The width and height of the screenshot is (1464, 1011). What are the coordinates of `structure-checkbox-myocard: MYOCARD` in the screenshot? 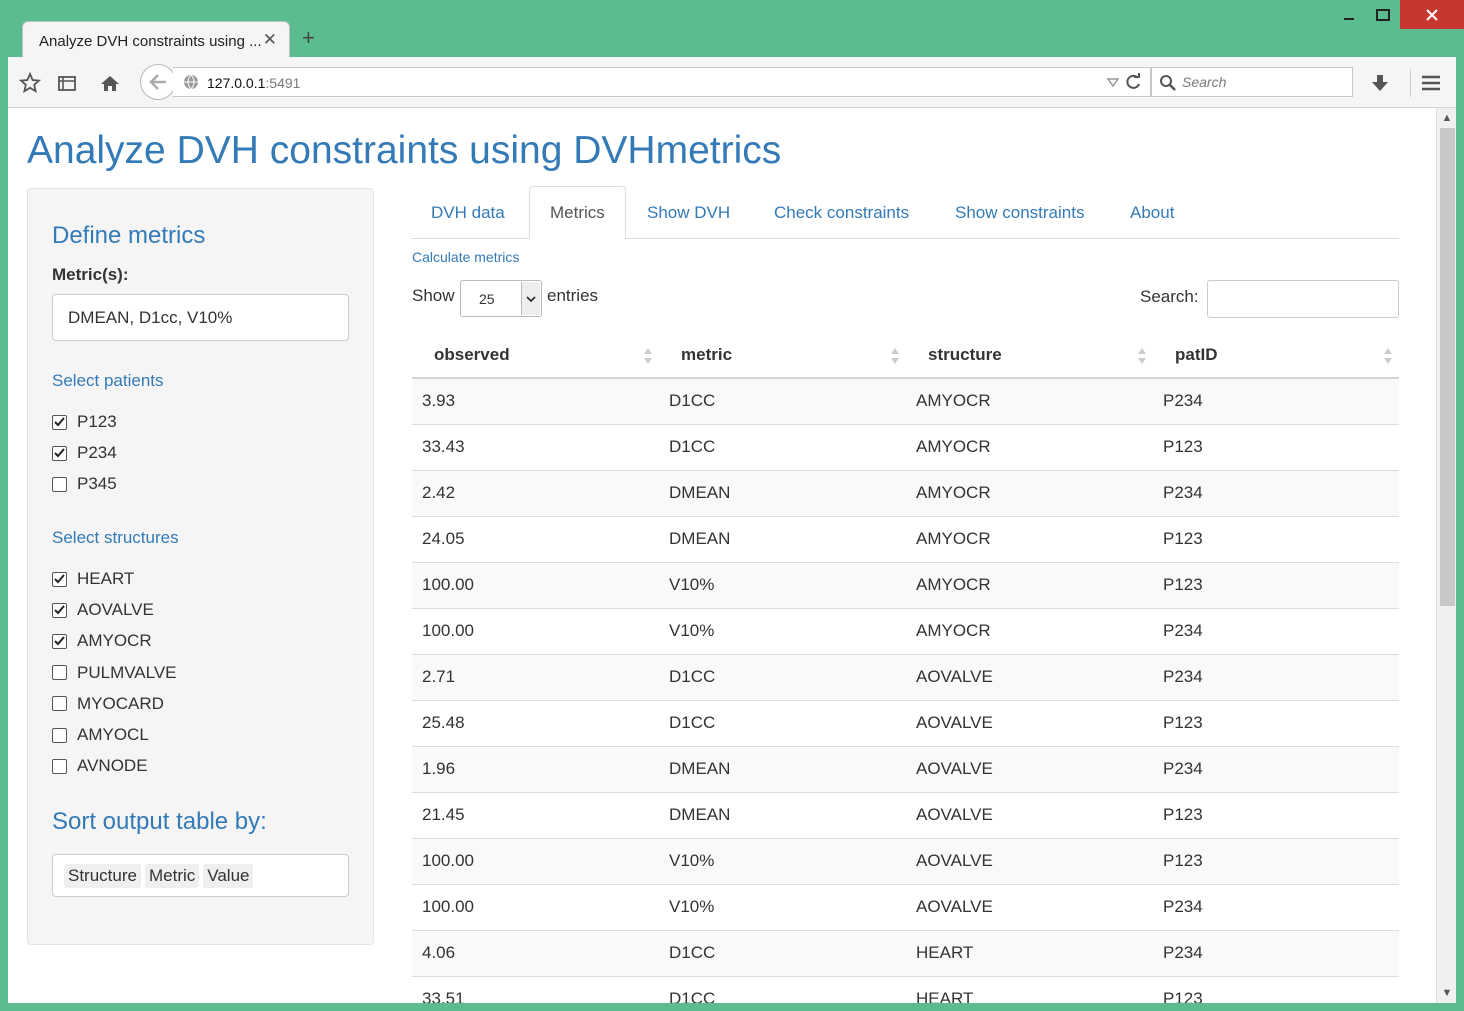 It's located at (108, 704).